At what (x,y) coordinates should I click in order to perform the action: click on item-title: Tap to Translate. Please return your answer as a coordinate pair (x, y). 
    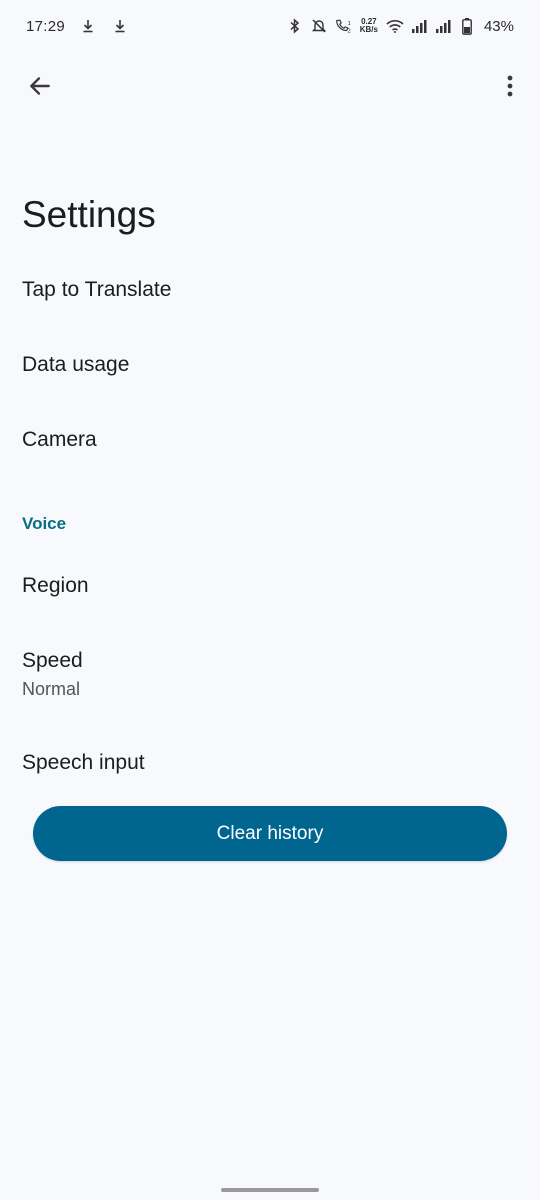
    Looking at the image, I should click on (97, 289).